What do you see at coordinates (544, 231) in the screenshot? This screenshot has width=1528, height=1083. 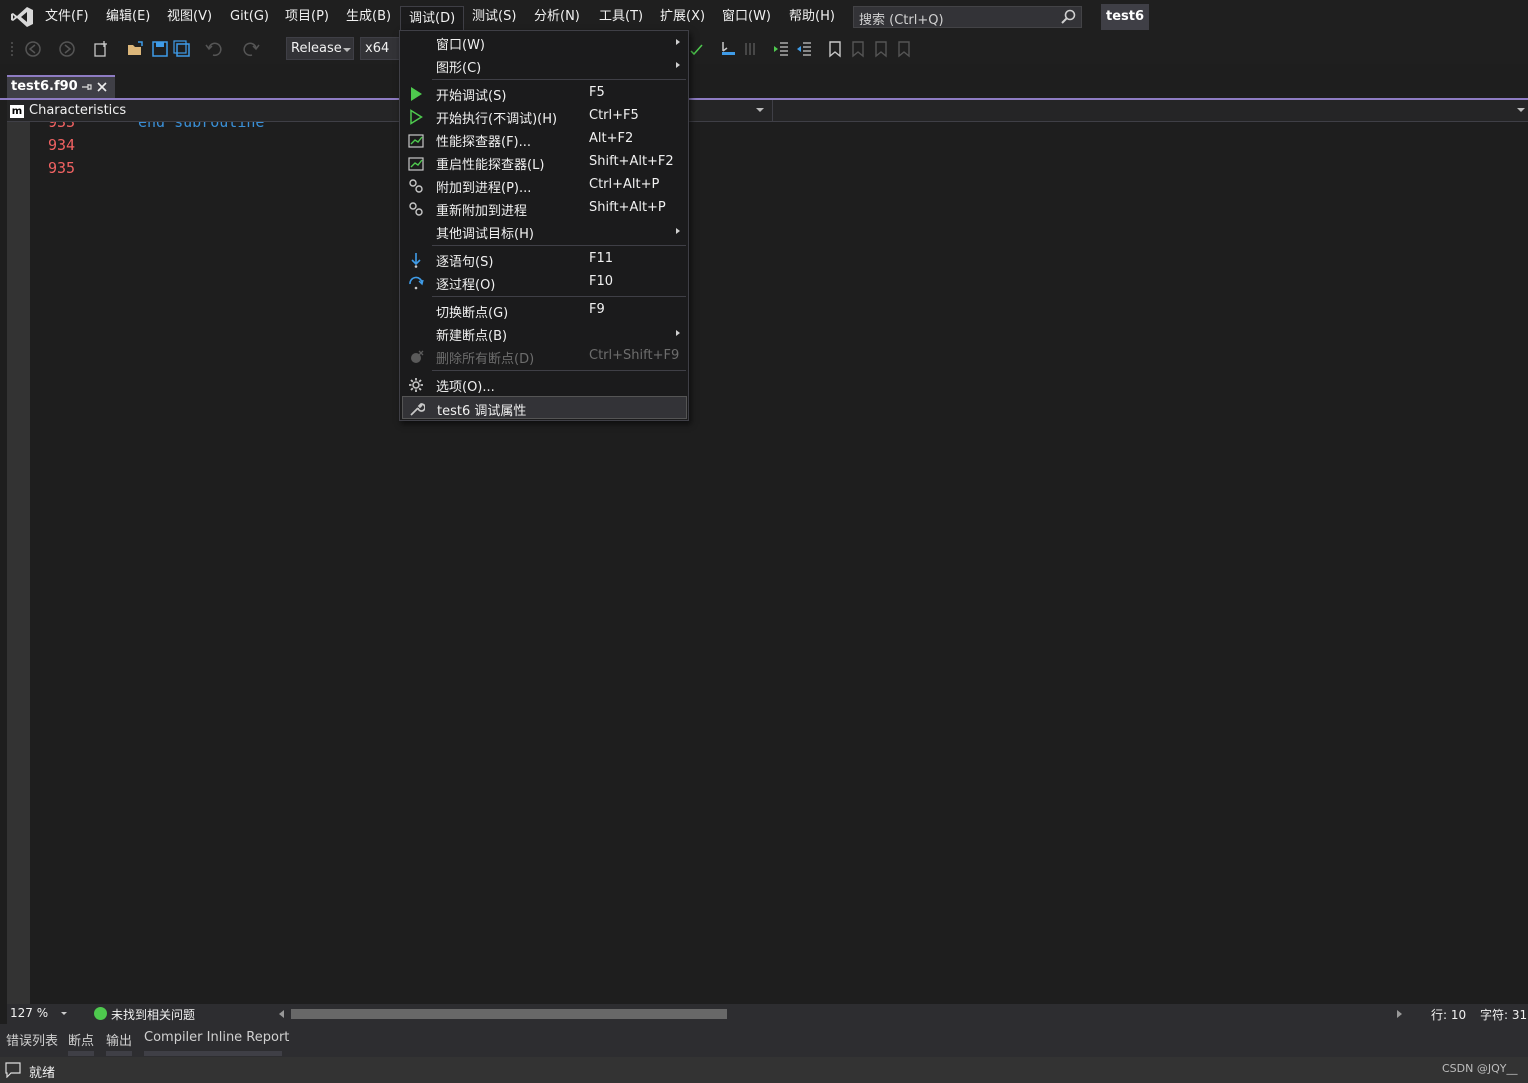 I see `menu-item-other-debug-targets: 其他调试目标(H)` at bounding box center [544, 231].